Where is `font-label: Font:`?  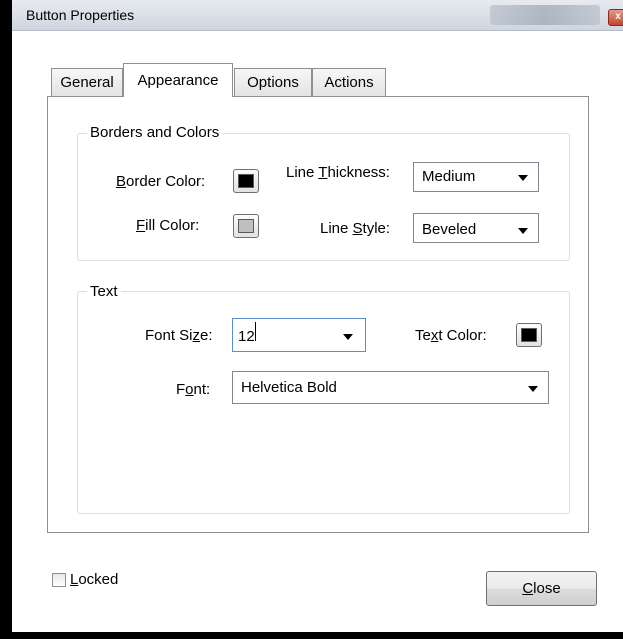
font-label: Font: is located at coordinates (193, 389).